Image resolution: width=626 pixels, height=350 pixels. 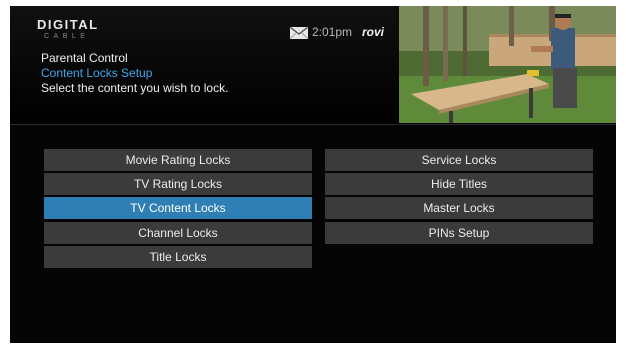 I want to click on service-locks-button: Service Locks, so click(x=459, y=160).